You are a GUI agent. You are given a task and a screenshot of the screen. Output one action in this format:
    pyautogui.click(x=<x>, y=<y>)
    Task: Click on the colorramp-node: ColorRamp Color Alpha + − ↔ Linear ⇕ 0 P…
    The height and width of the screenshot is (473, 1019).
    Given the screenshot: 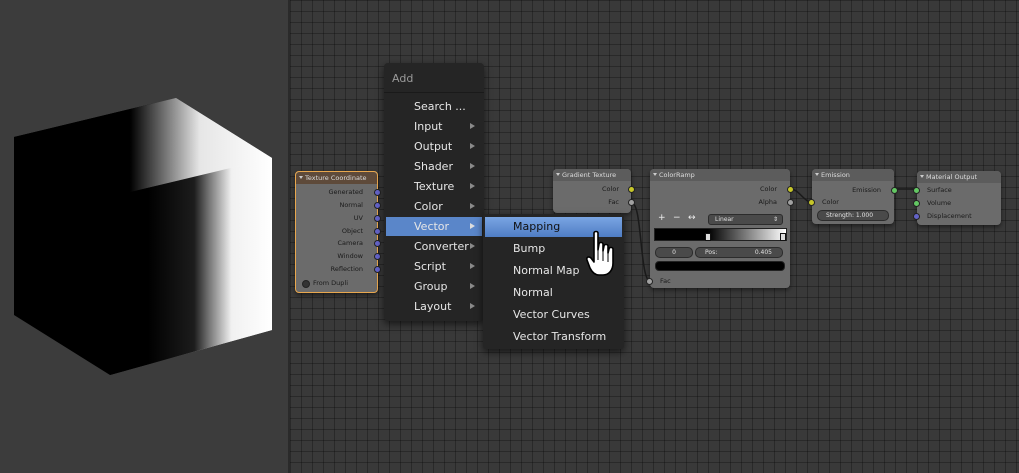 What is the action you would take?
    pyautogui.click(x=720, y=228)
    